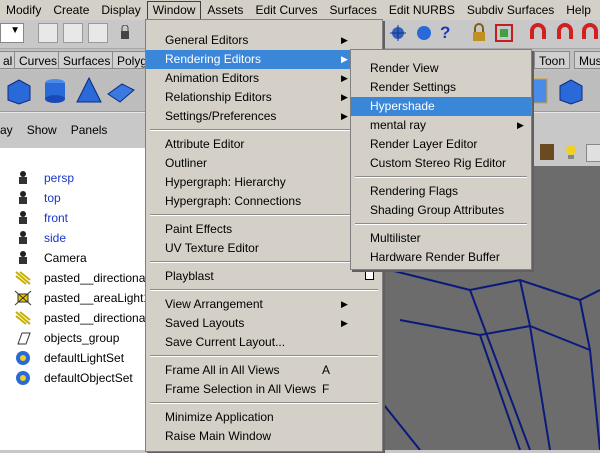  I want to click on snap-point-icon, so click(590, 33).